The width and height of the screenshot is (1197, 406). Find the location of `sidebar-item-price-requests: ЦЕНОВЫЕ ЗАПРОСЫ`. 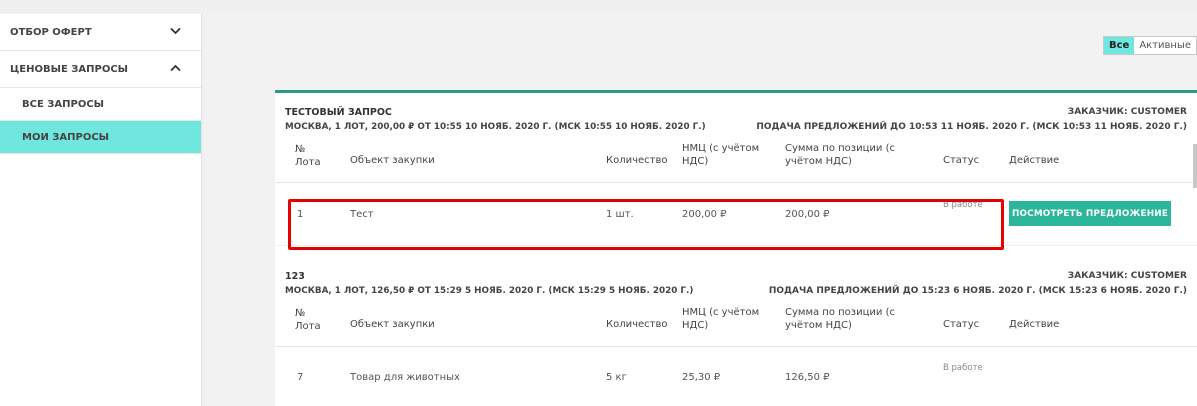

sidebar-item-price-requests: ЦЕНОВЫЕ ЗАПРОСЫ is located at coordinates (100, 69).